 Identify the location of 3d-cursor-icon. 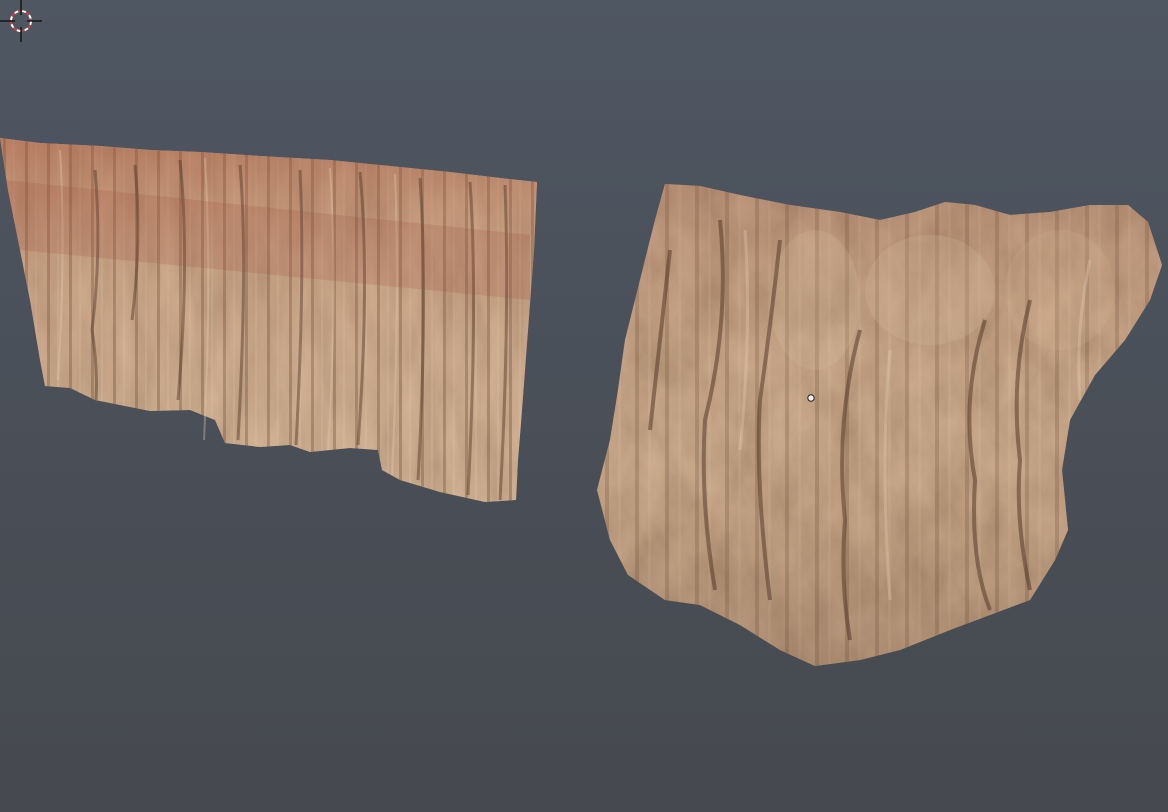
(21, 21).